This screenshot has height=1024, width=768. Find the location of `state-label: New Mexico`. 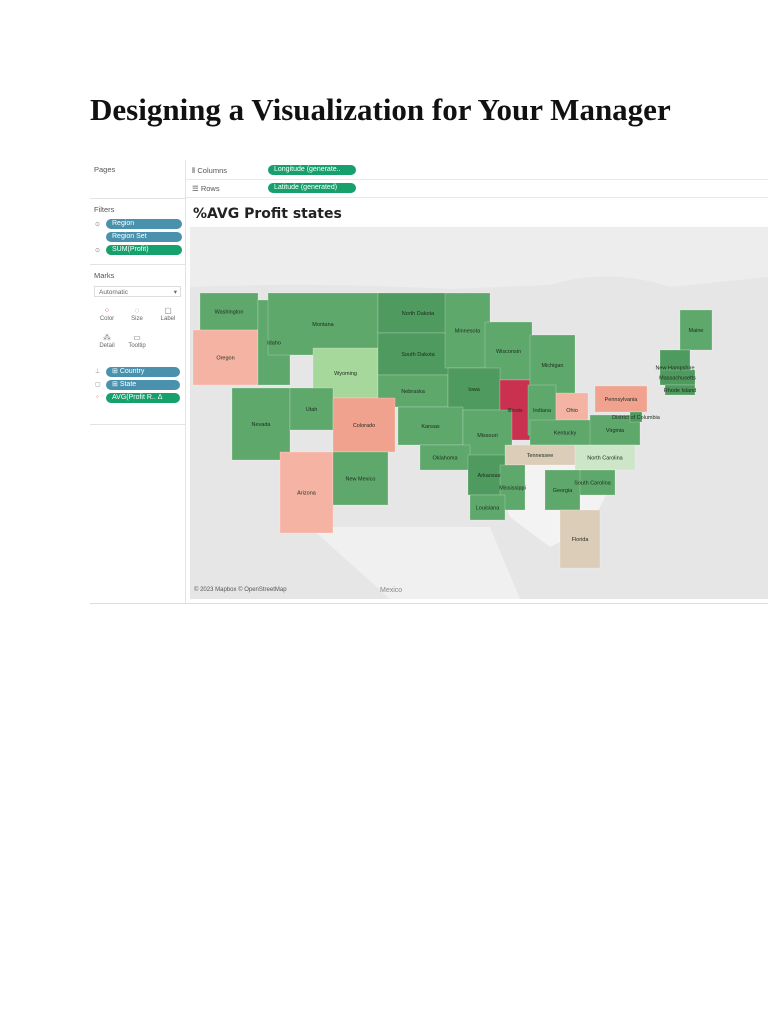

state-label: New Mexico is located at coordinates (361, 480).